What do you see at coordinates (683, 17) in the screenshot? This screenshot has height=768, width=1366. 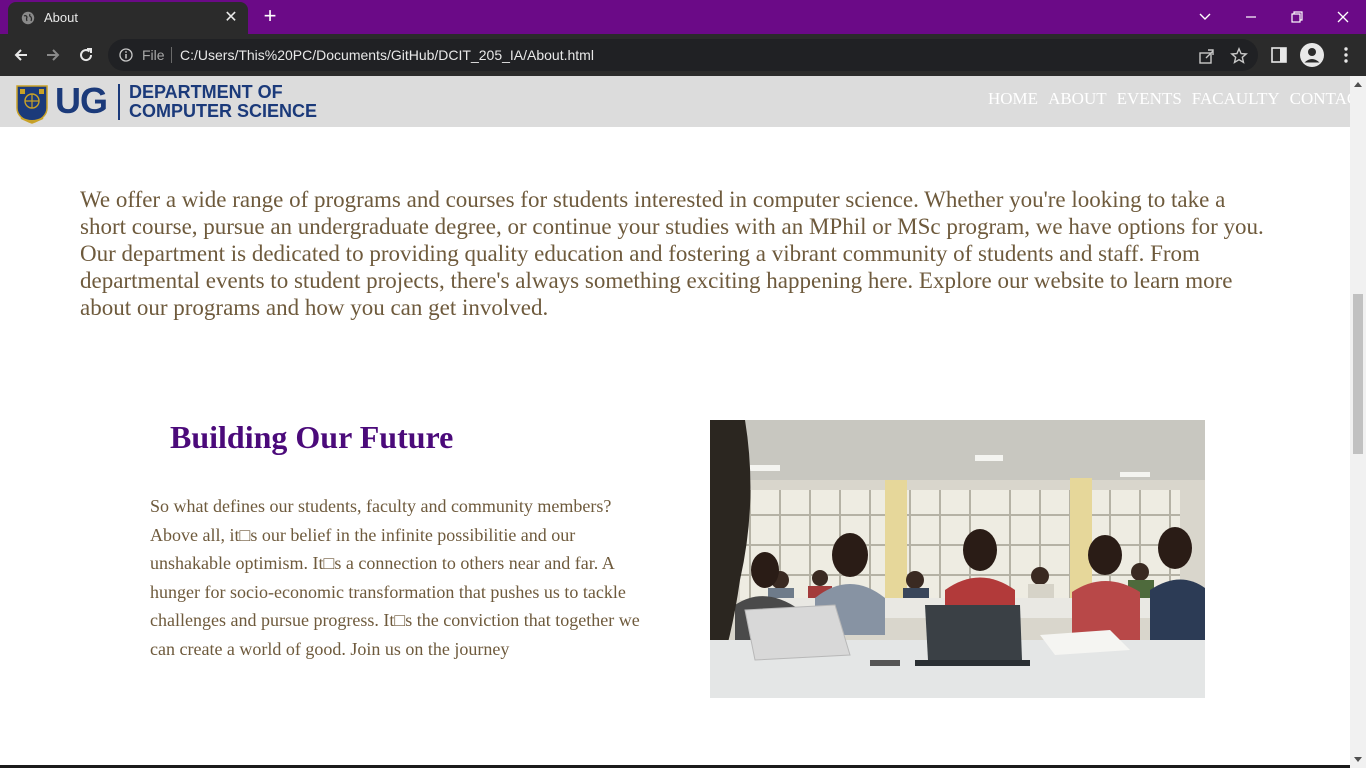 I see `browser-titlebar: About ✕ +` at bounding box center [683, 17].